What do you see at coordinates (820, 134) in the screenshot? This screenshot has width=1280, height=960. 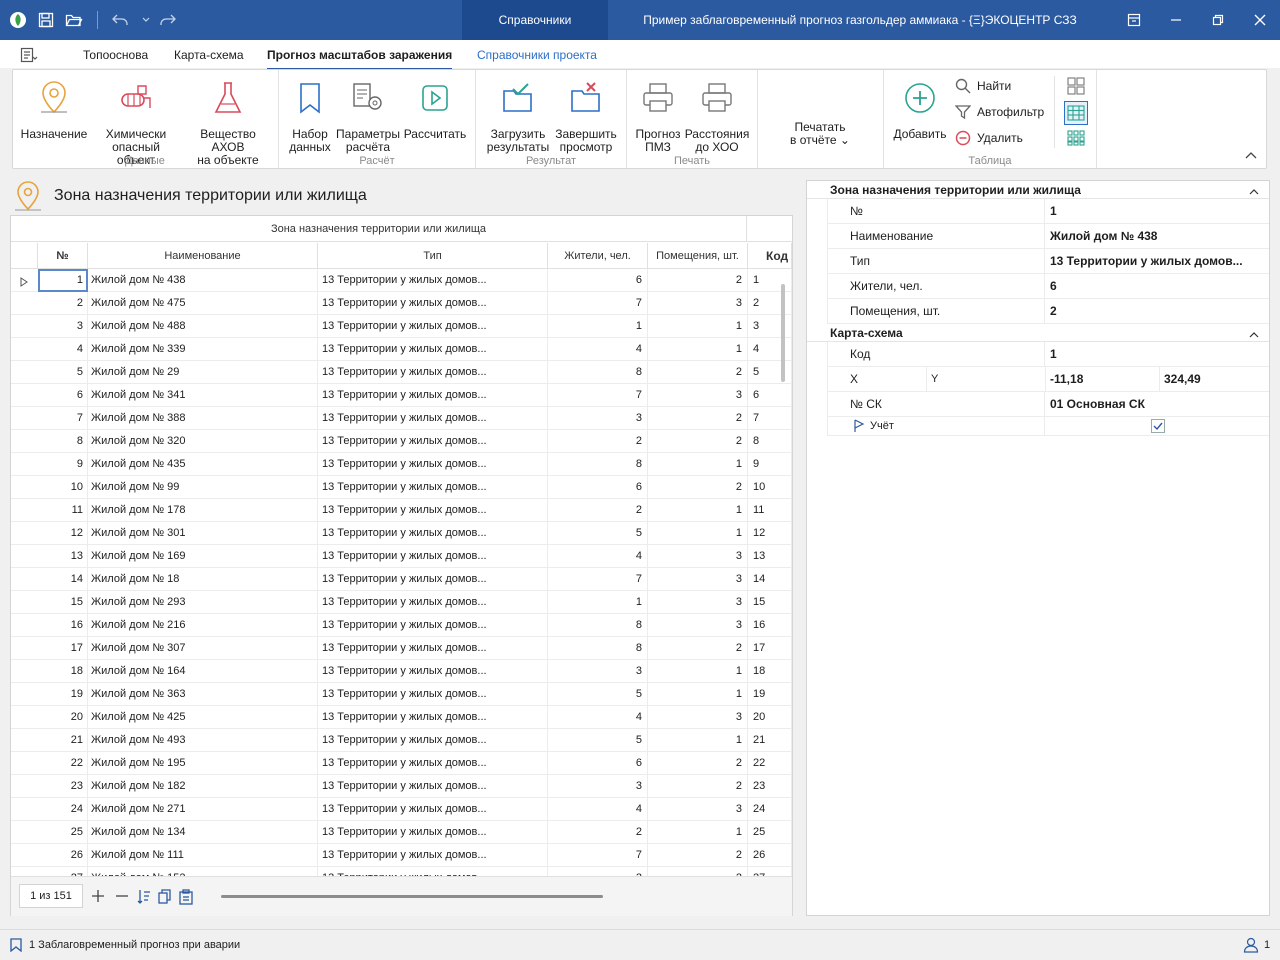 I see `print-in-report-button: Печатать в отчёте ⌄` at bounding box center [820, 134].